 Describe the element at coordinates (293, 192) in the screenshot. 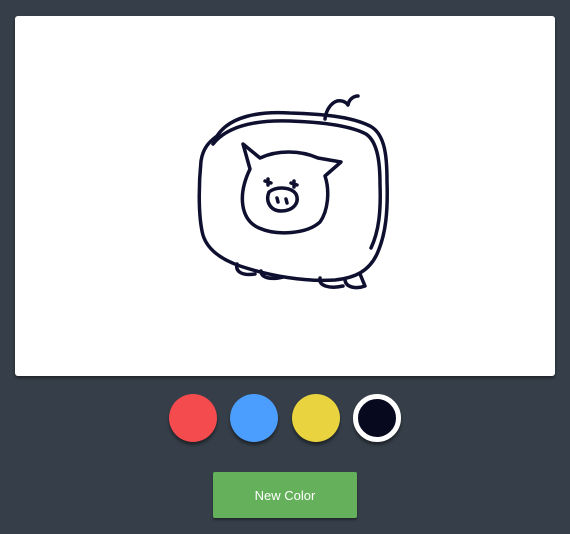

I see `pig-drawing-icon` at that location.